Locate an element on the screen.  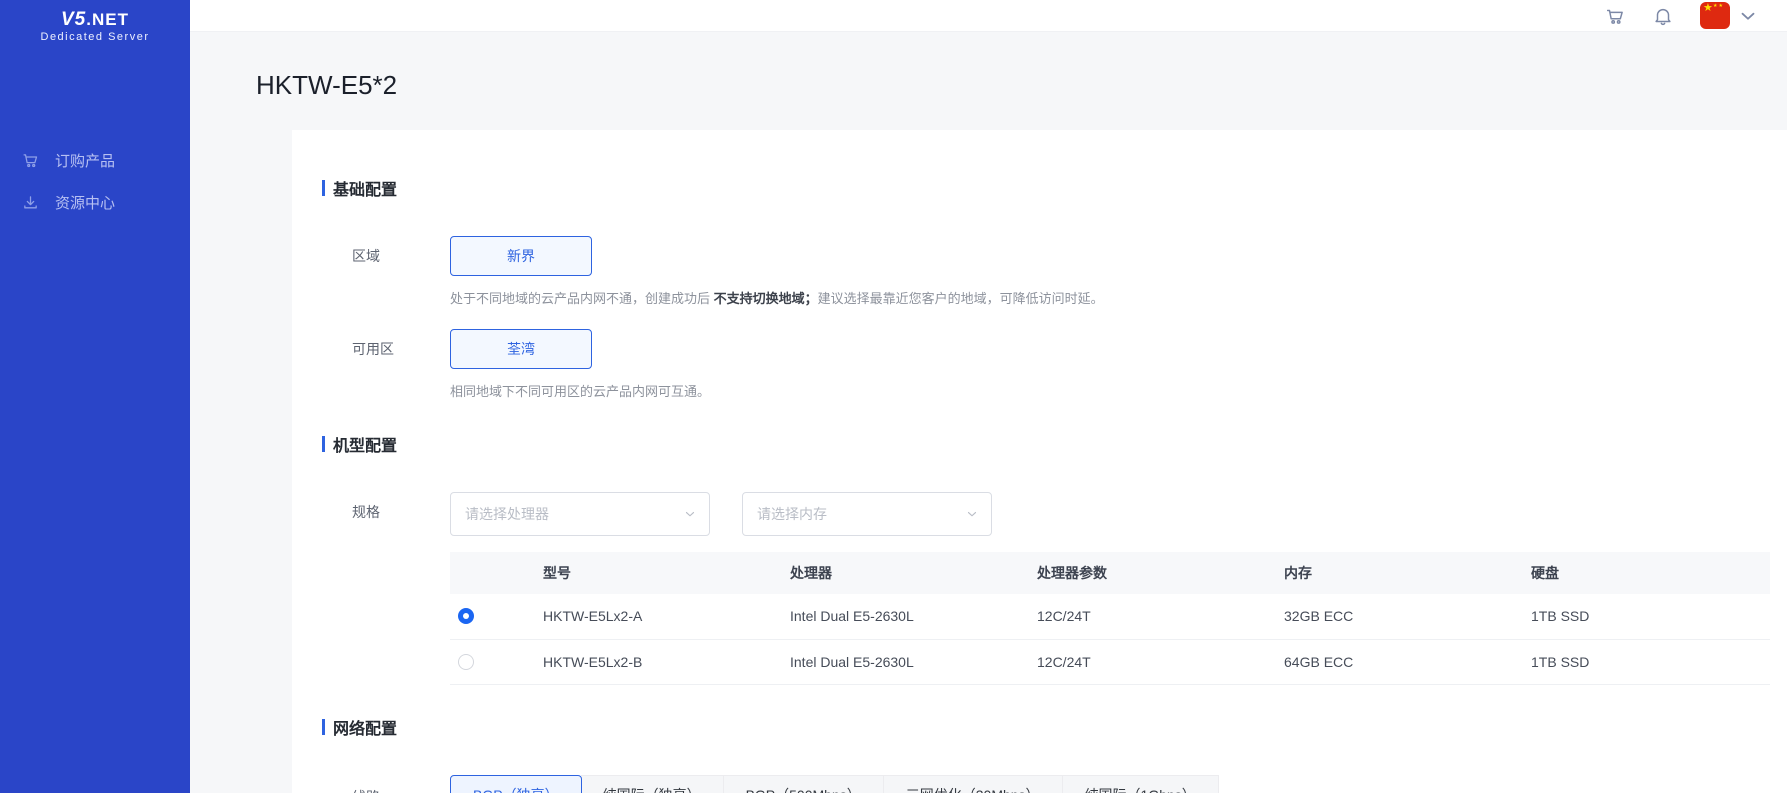
avatar-flag: ★ ★★ is located at coordinates (1715, 15).